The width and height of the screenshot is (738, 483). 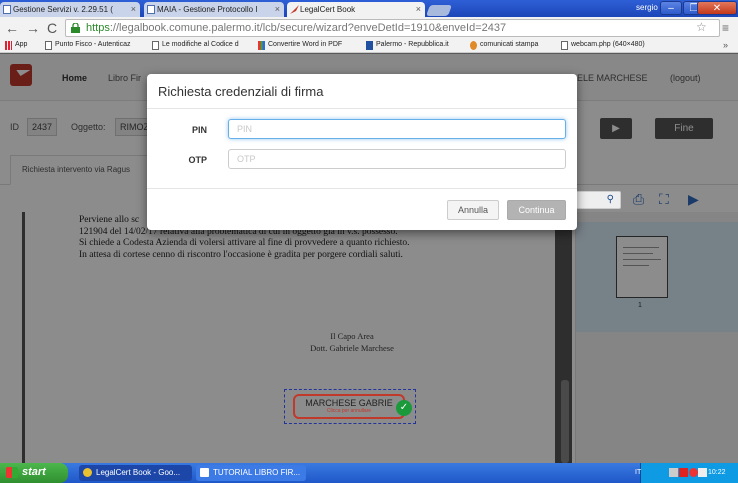 What do you see at coordinates (16, 45) in the screenshot?
I see `bookmark-item: App` at bounding box center [16, 45].